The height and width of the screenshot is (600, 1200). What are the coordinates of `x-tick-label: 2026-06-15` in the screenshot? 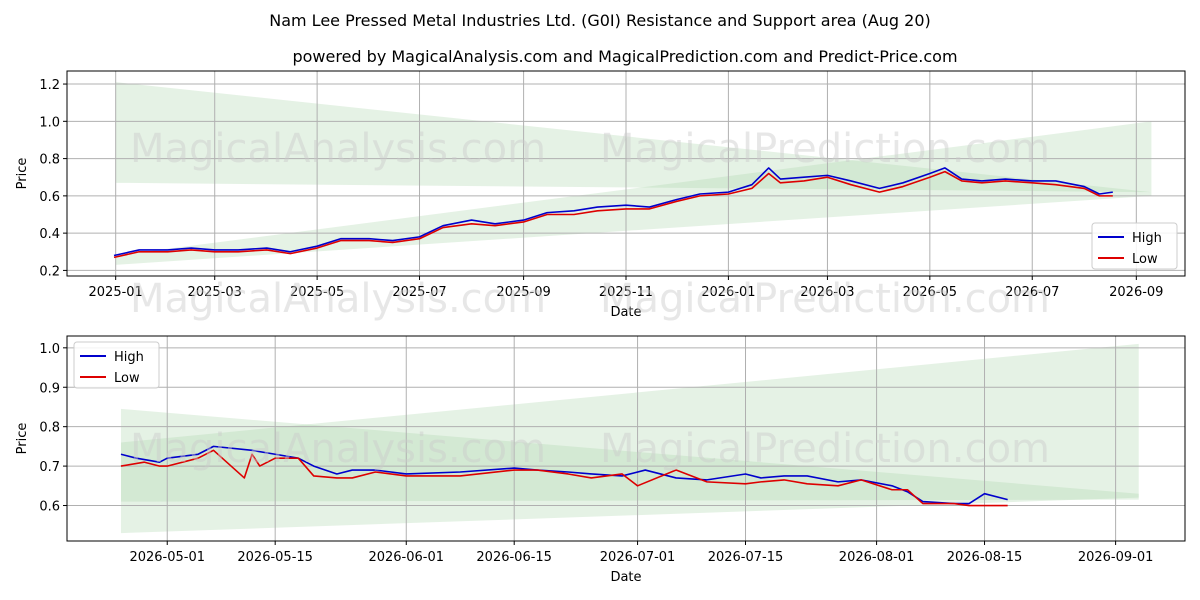 It's located at (514, 557).